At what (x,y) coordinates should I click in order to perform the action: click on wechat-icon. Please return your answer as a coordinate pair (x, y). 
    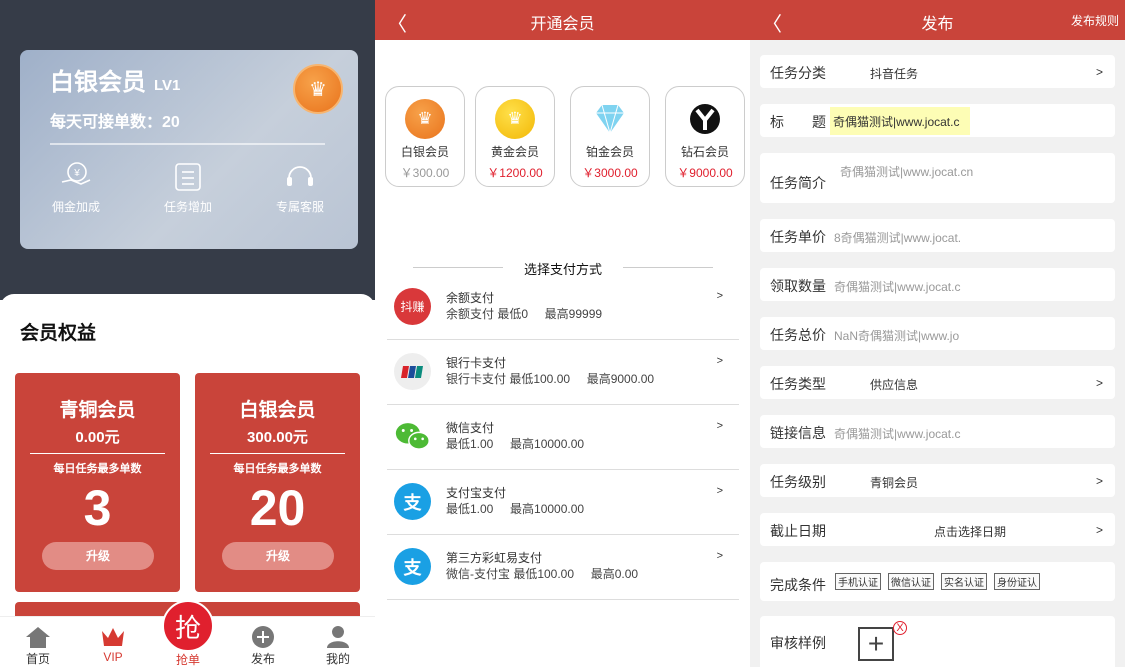
    Looking at the image, I should click on (412, 436).